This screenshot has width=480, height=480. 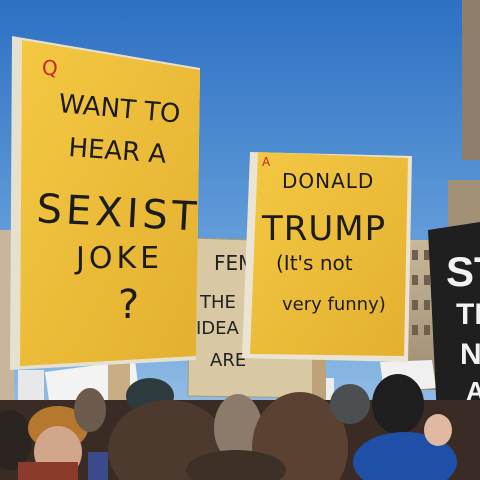 I want to click on edge-sign-line-2: TE, so click(x=468, y=314).